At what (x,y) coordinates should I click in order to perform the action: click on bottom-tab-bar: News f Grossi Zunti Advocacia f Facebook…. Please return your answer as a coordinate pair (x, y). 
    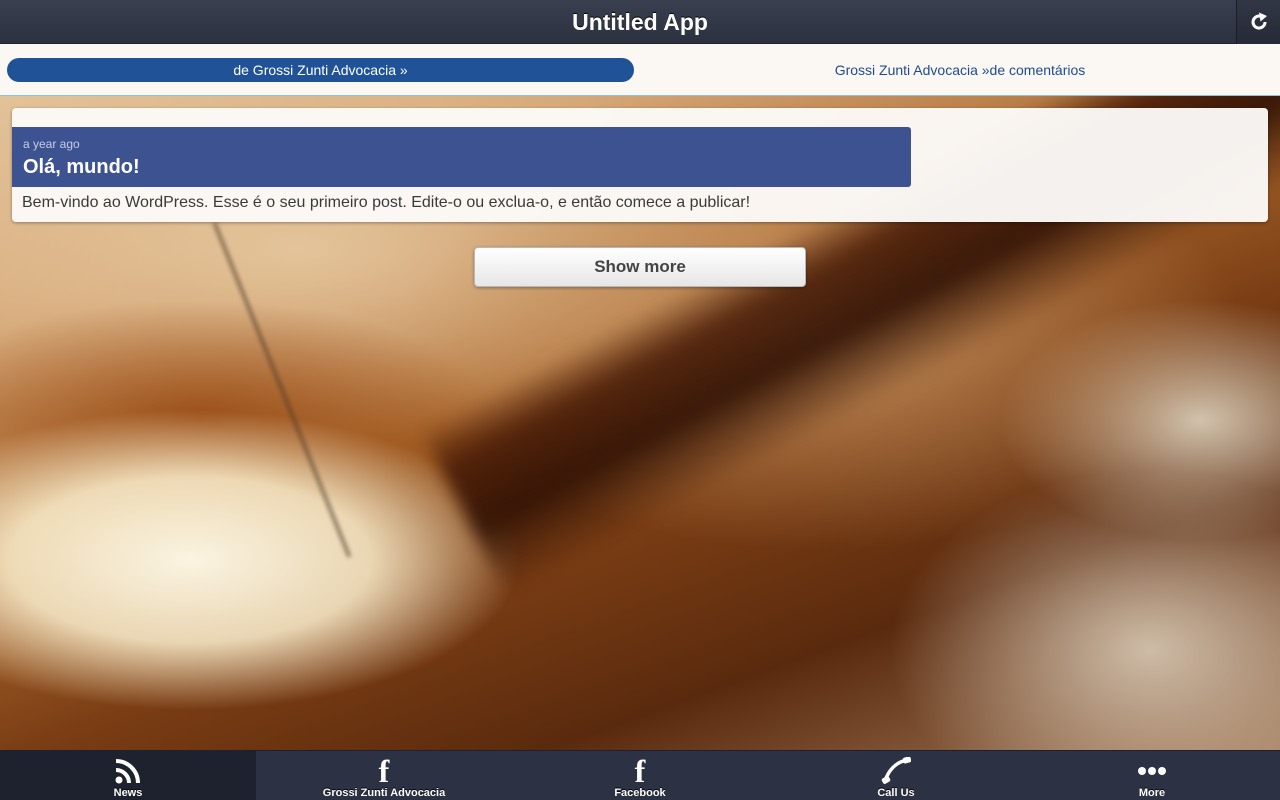
    Looking at the image, I should click on (640, 775).